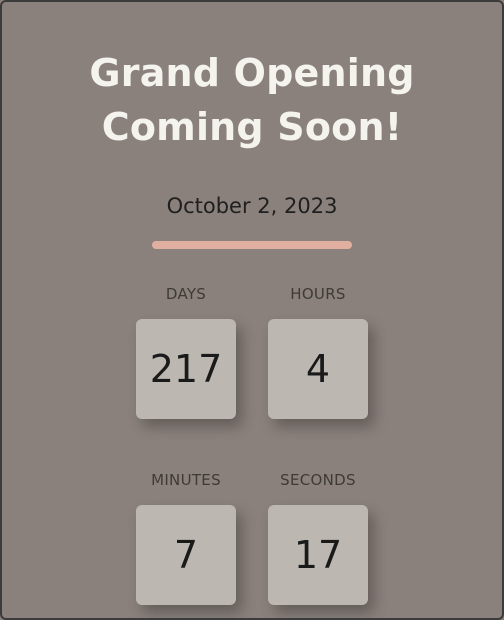 The height and width of the screenshot is (620, 504). Describe the element at coordinates (318, 369) in the screenshot. I see `hours-tile: 4` at that location.